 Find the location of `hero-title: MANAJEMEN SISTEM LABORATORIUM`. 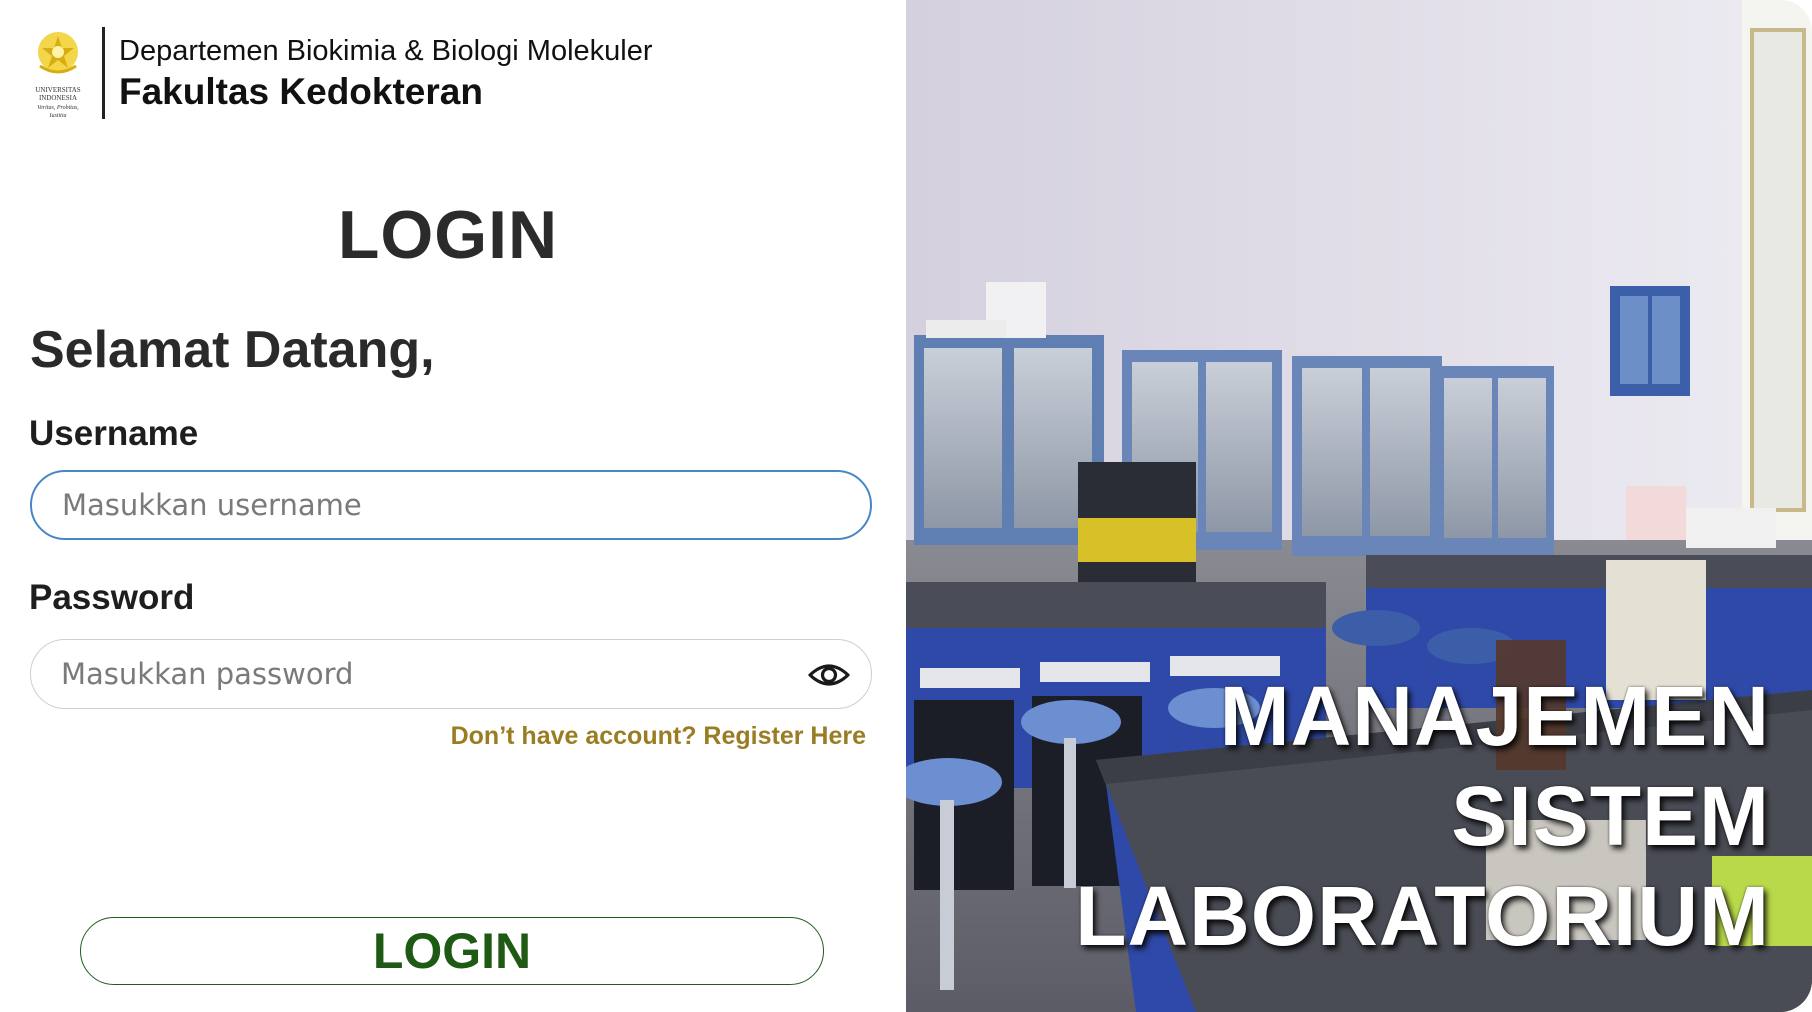

hero-title: MANAJEMEN SISTEM LABORATORIUM is located at coordinates (1422, 816).